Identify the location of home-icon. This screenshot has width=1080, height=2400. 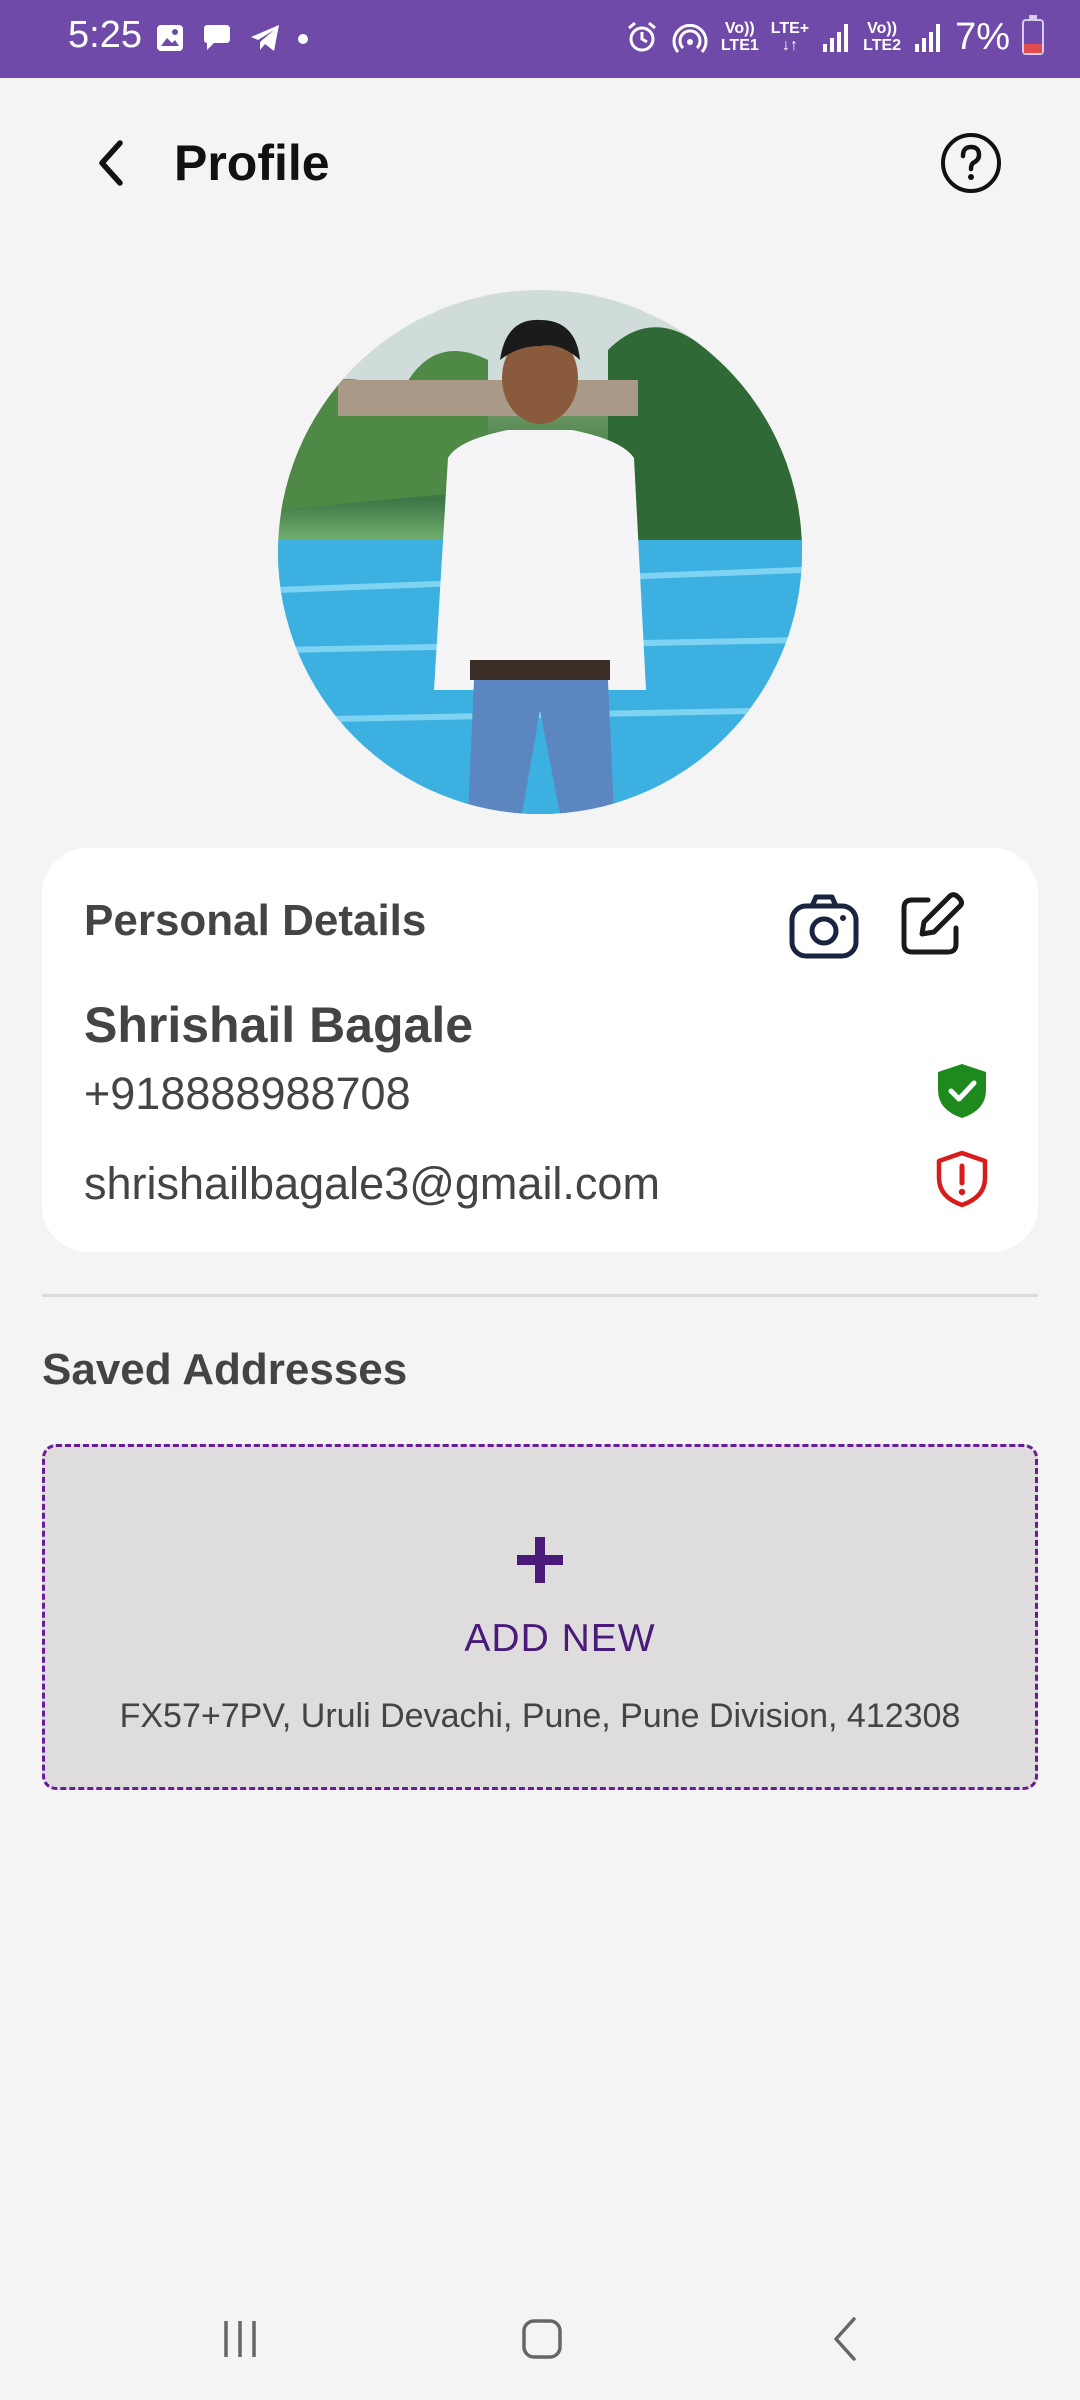
(542, 2339).